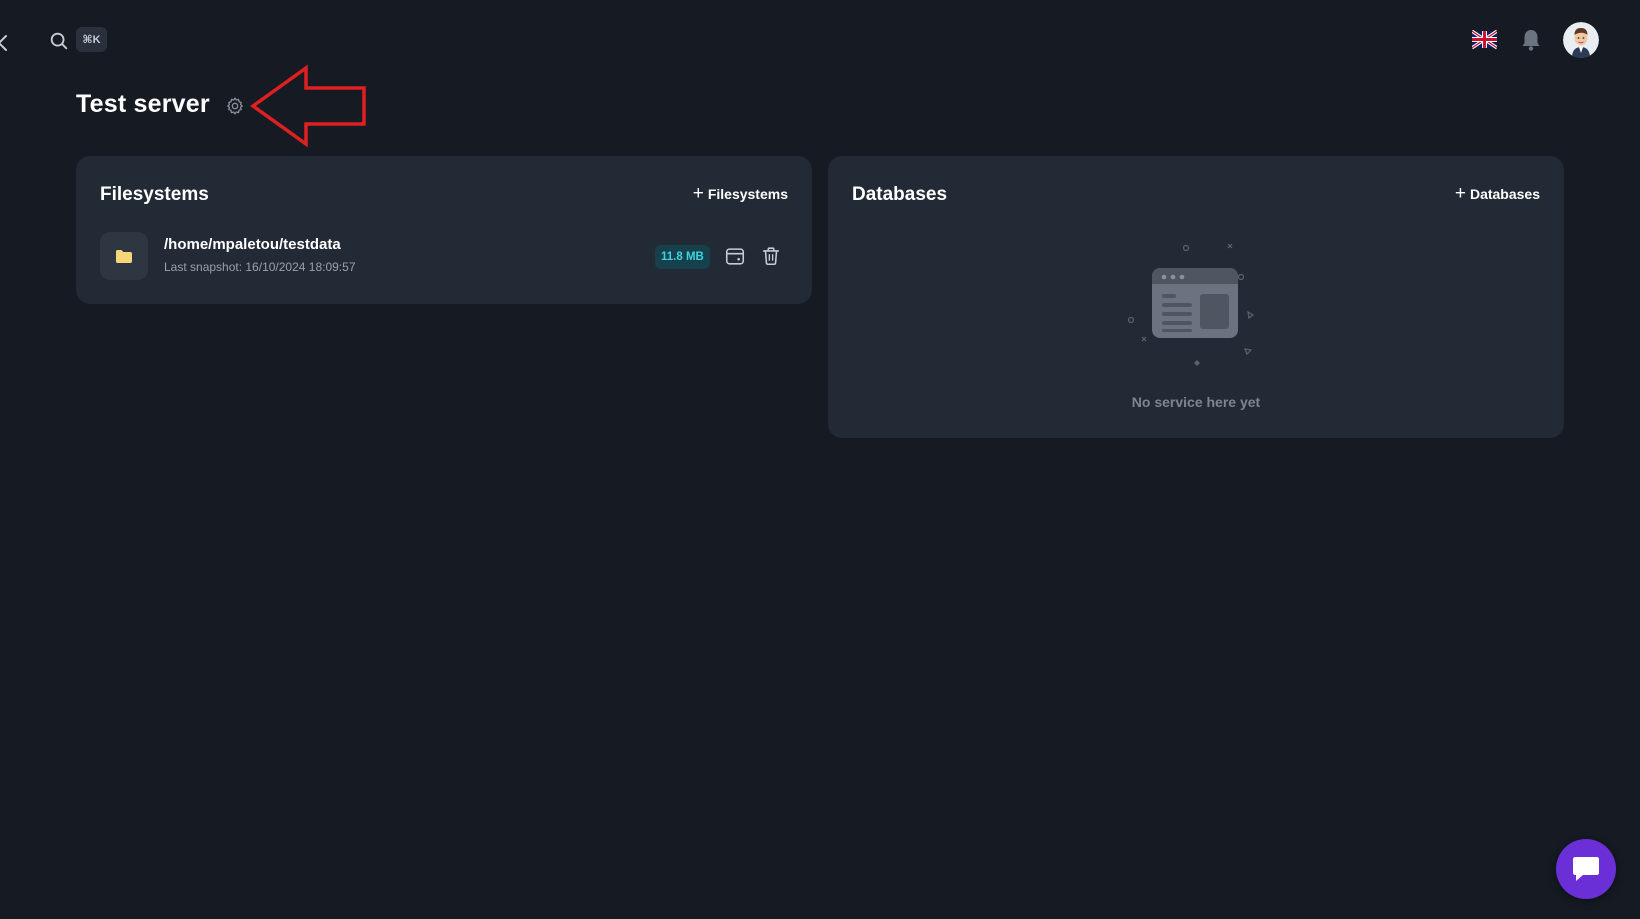 This screenshot has width=1640, height=919. What do you see at coordinates (154, 194) in the screenshot?
I see `filesystems-title: Filesystems` at bounding box center [154, 194].